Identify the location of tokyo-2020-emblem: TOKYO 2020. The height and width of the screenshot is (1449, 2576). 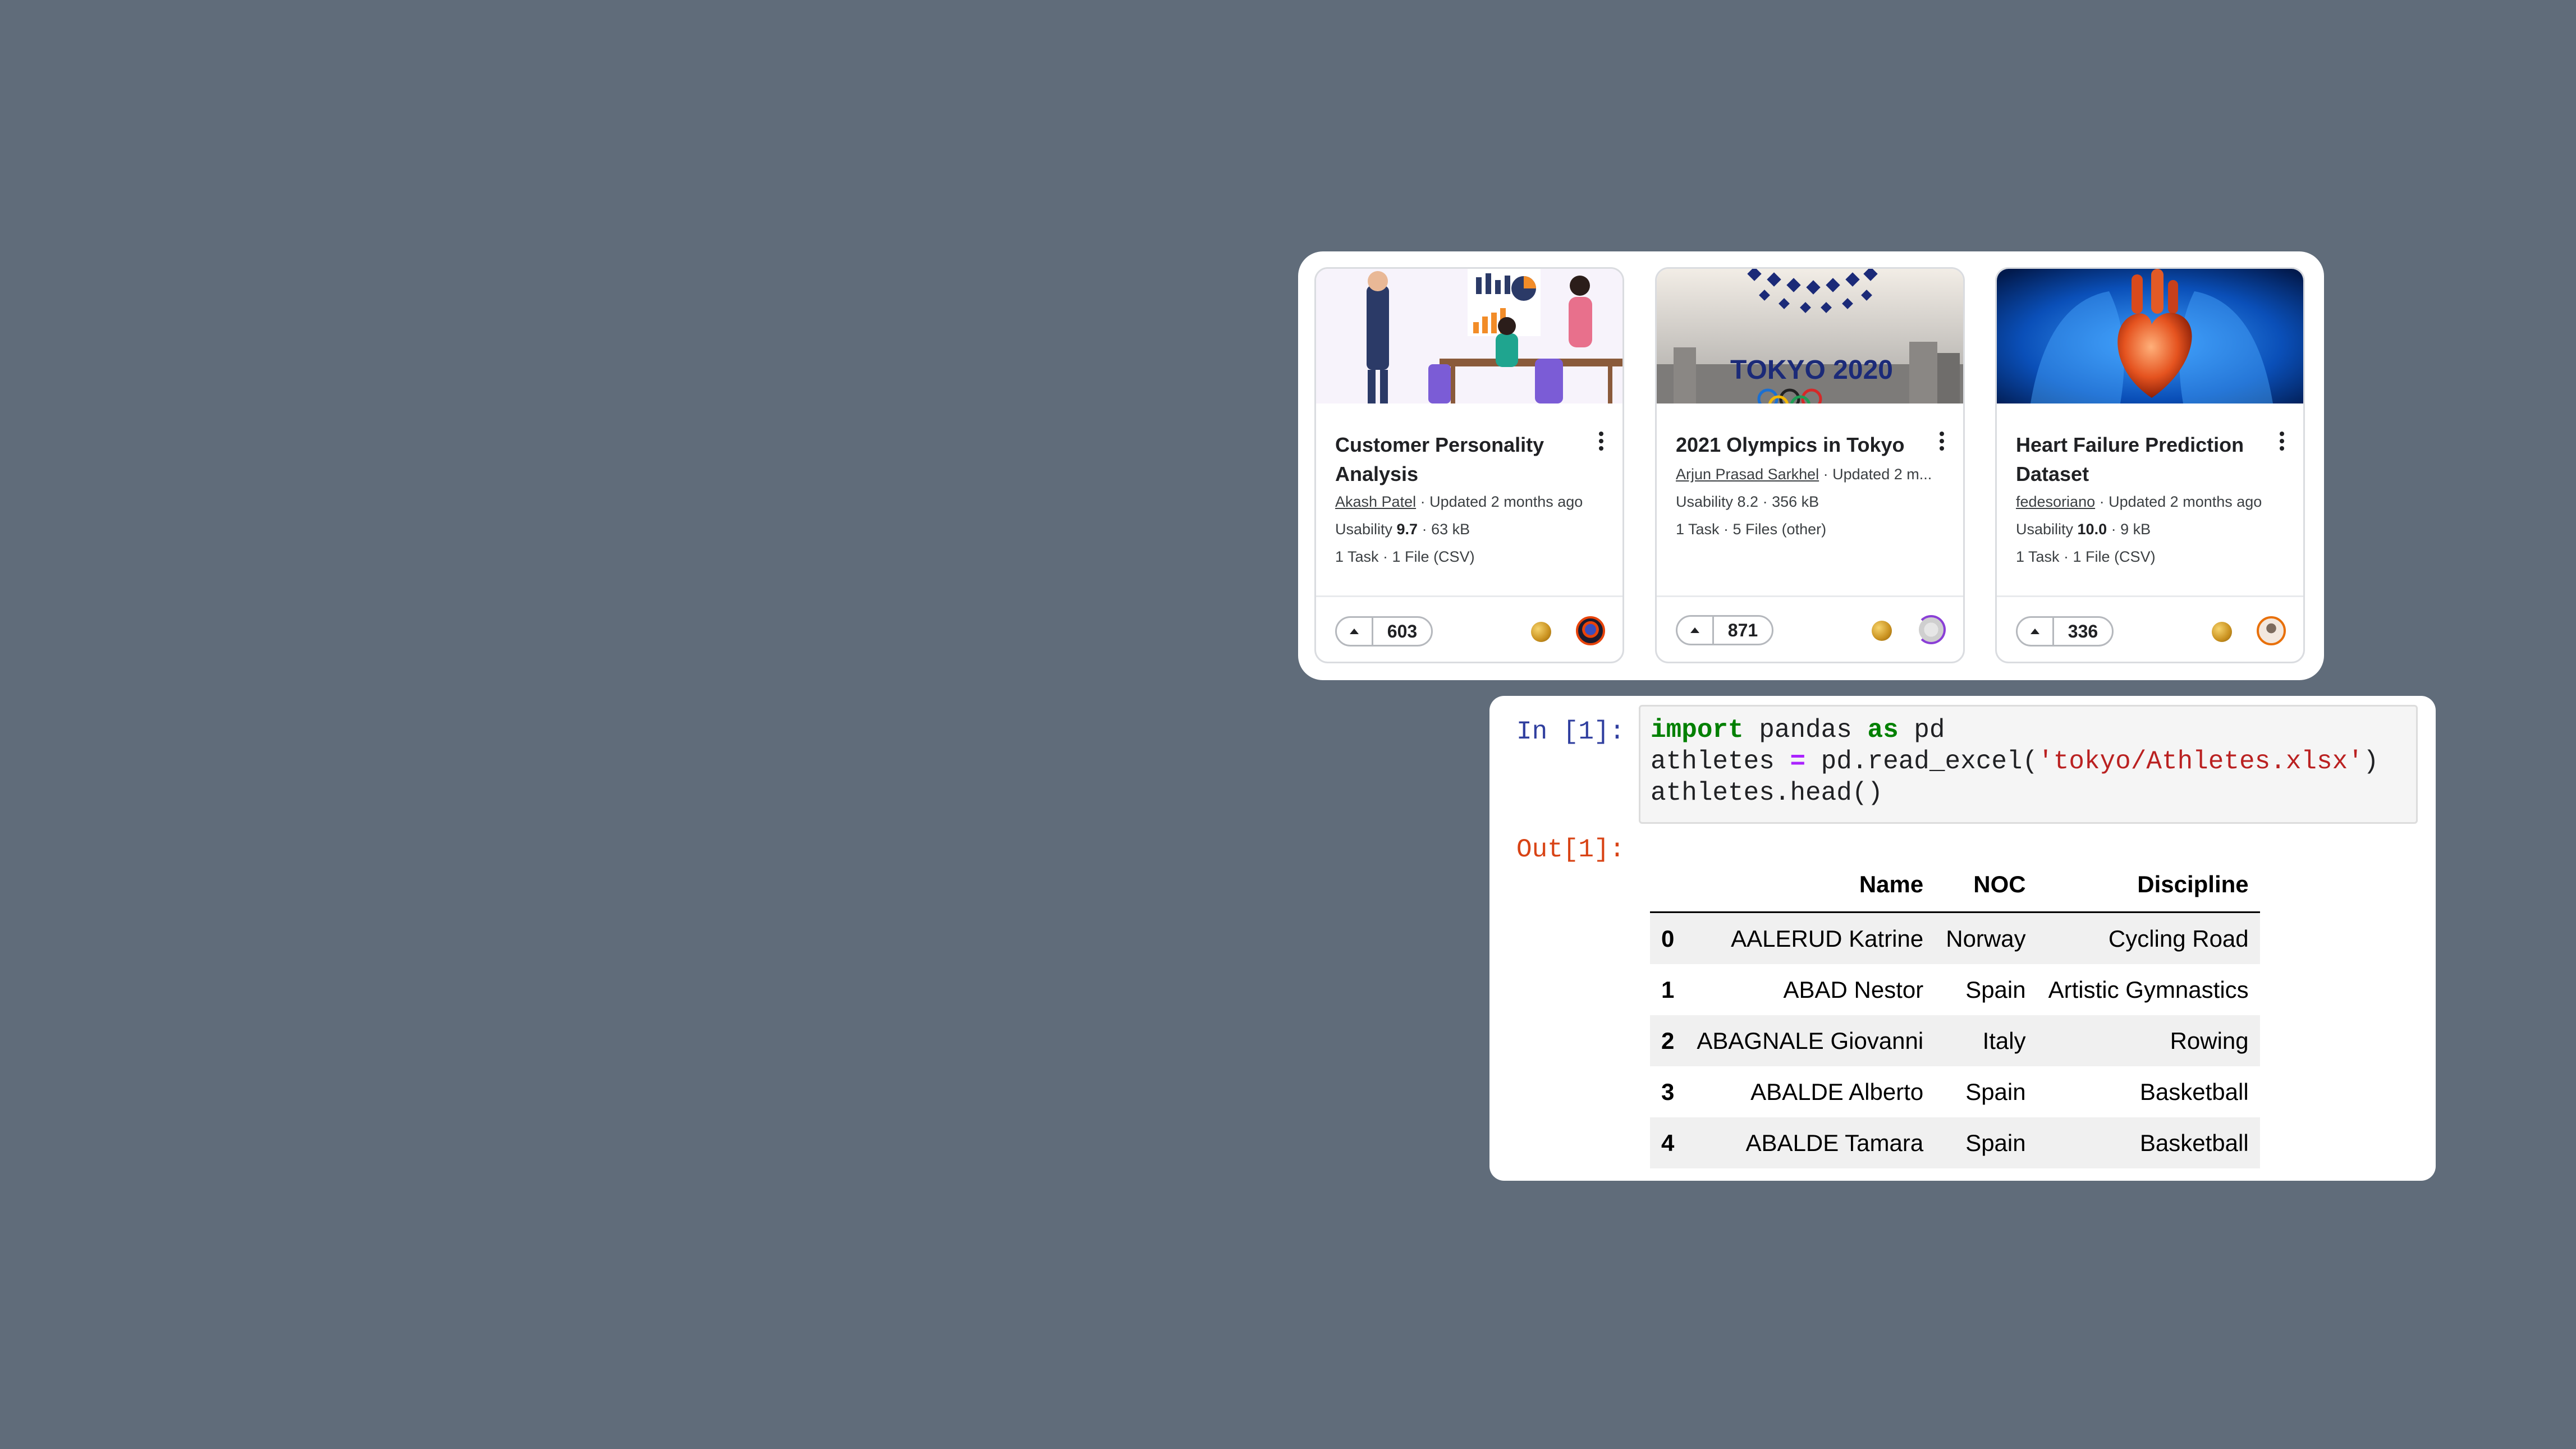
(1810, 336).